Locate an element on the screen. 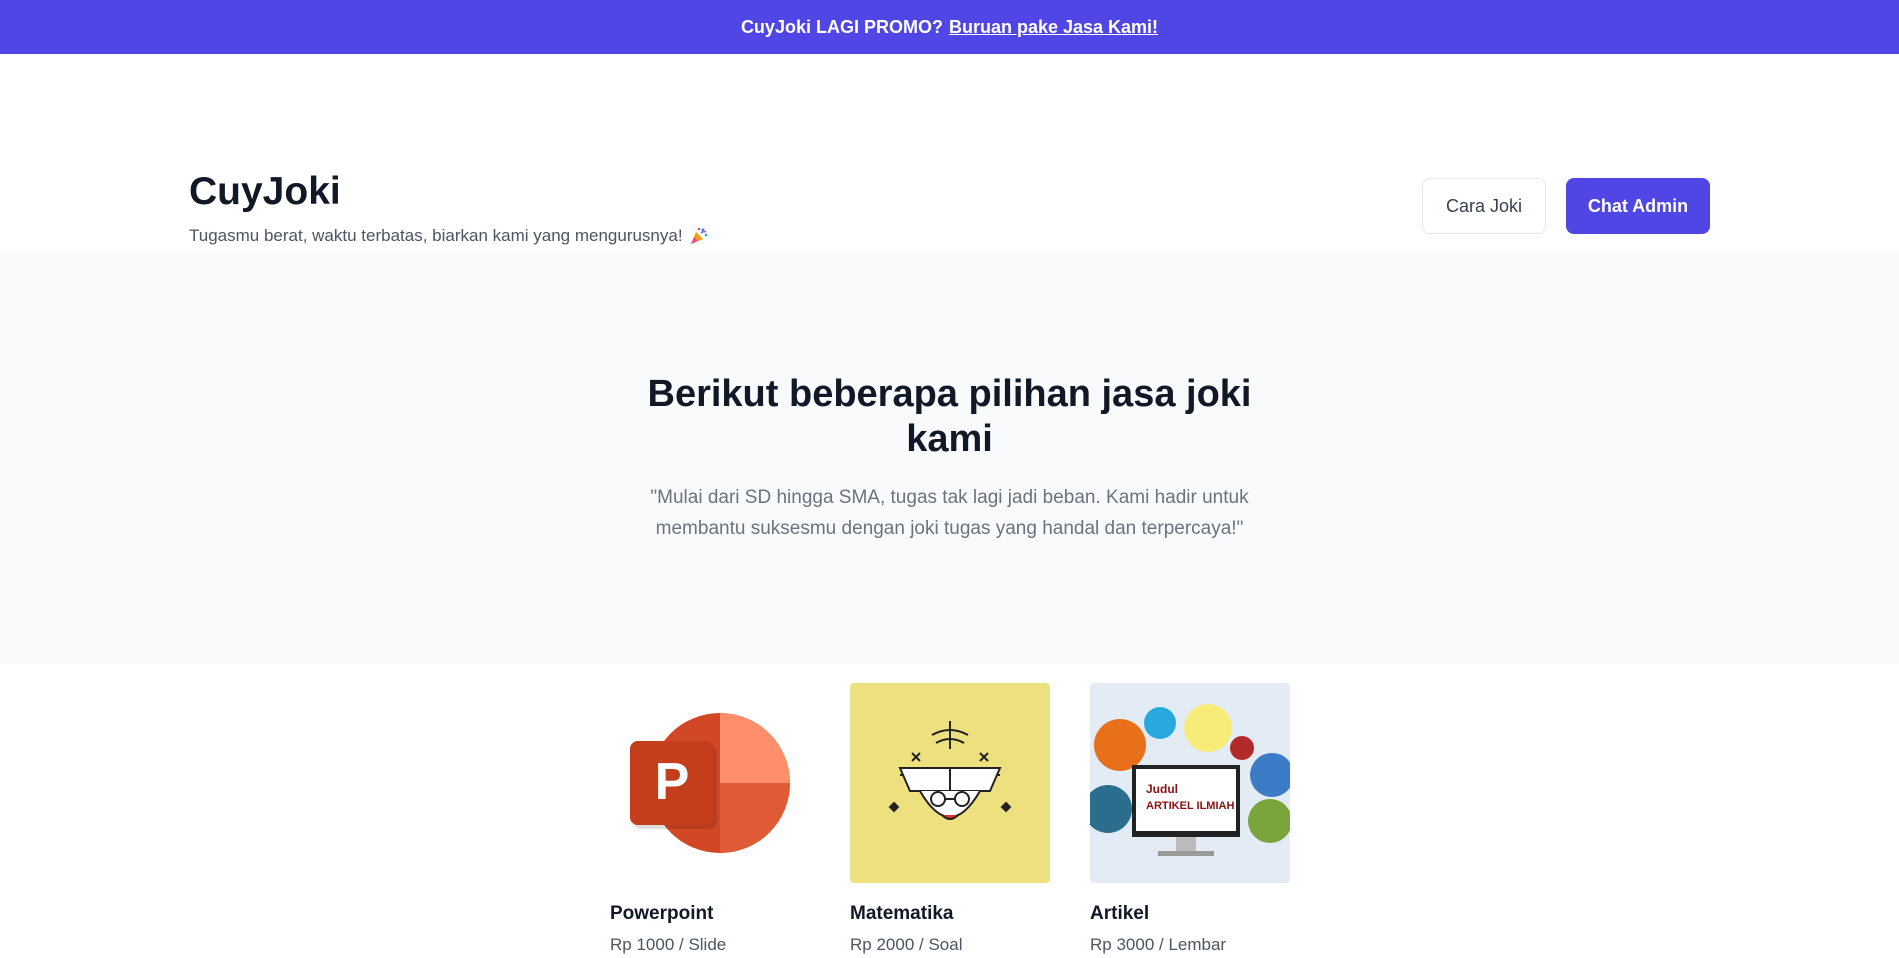  header-actions: Cara Joki Chat Admin is located at coordinates (1566, 206).